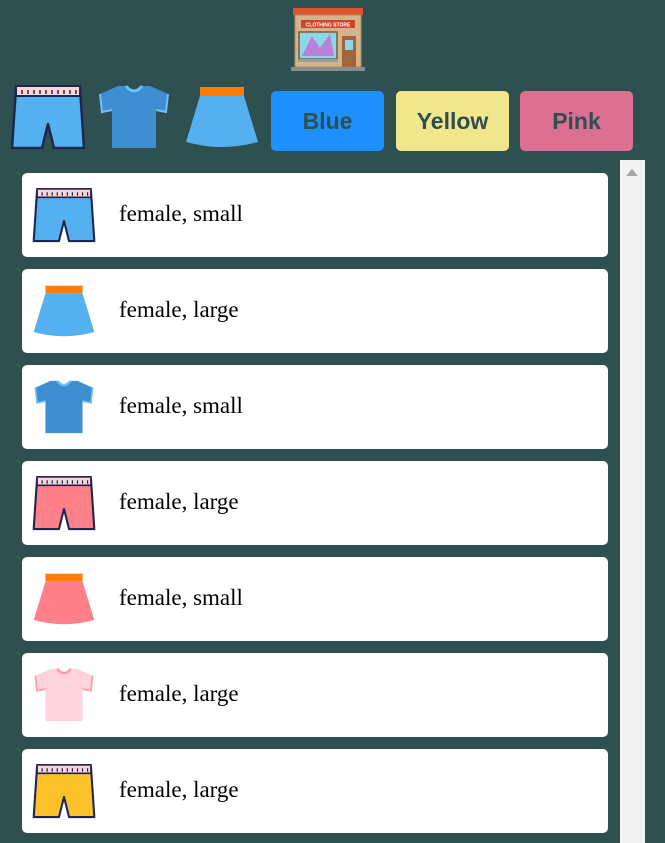 This screenshot has height=843, width=665. I want to click on color-filter-pink-button: Pink, so click(576, 121).